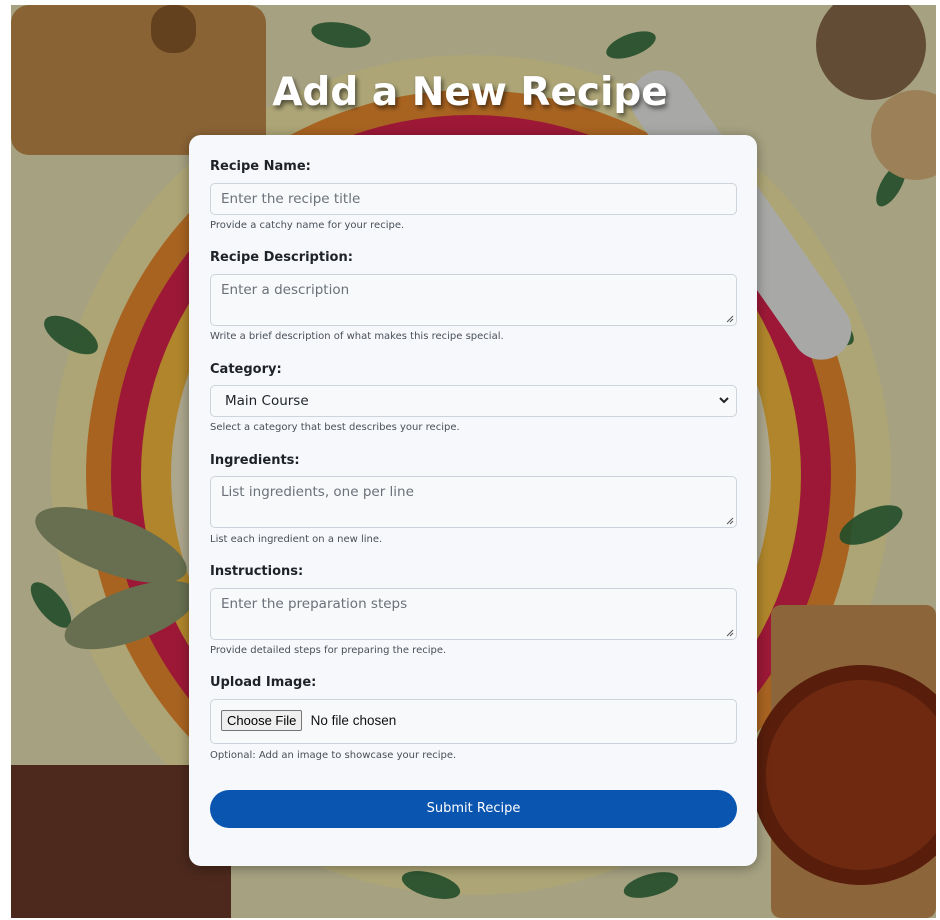 The image size is (940, 920). I want to click on recipe-name-input: Enter the recipe title, so click(473, 199).